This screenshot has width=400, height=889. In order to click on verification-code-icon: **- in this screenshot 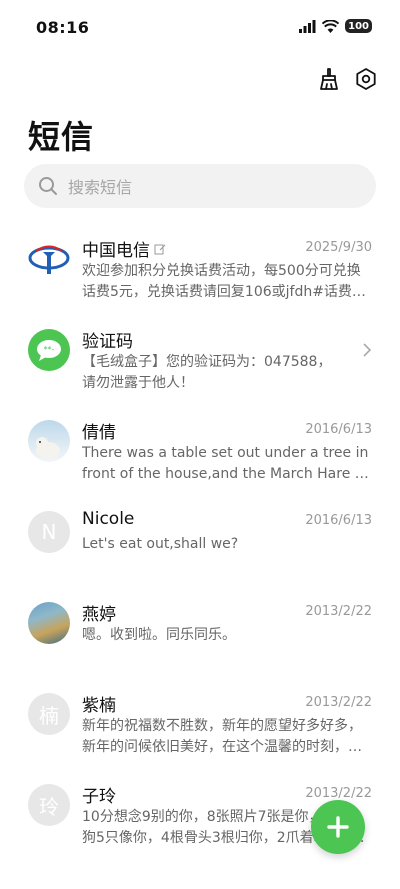, I will do `click(49, 350)`.